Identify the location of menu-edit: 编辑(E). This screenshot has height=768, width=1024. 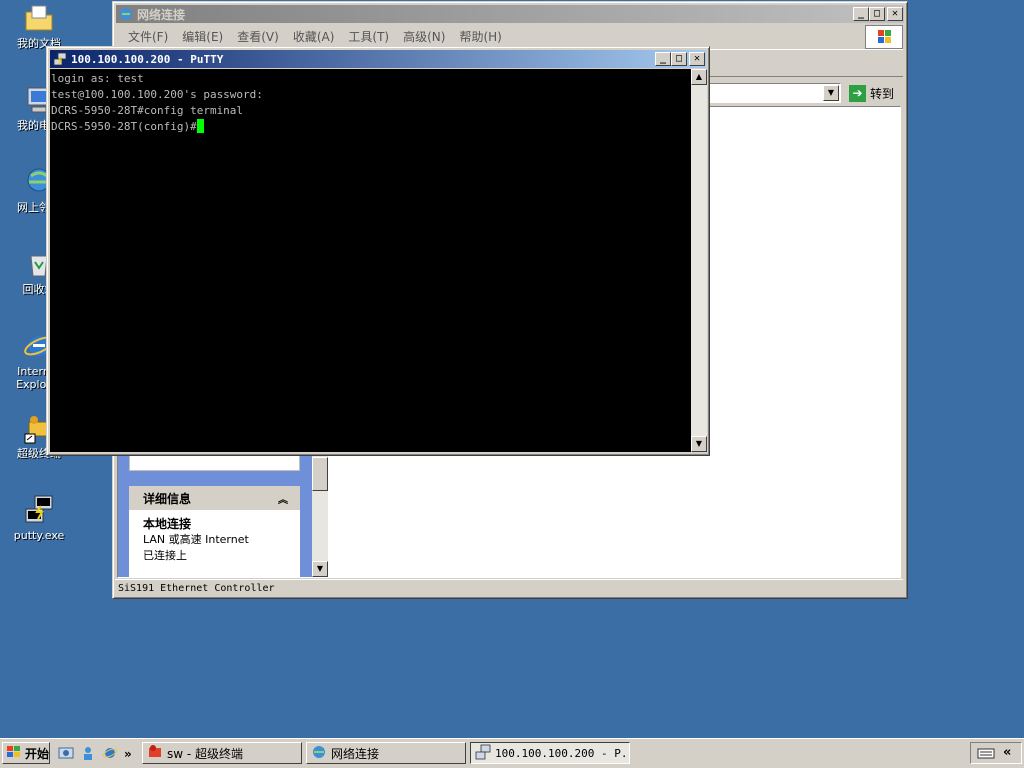
(202, 36).